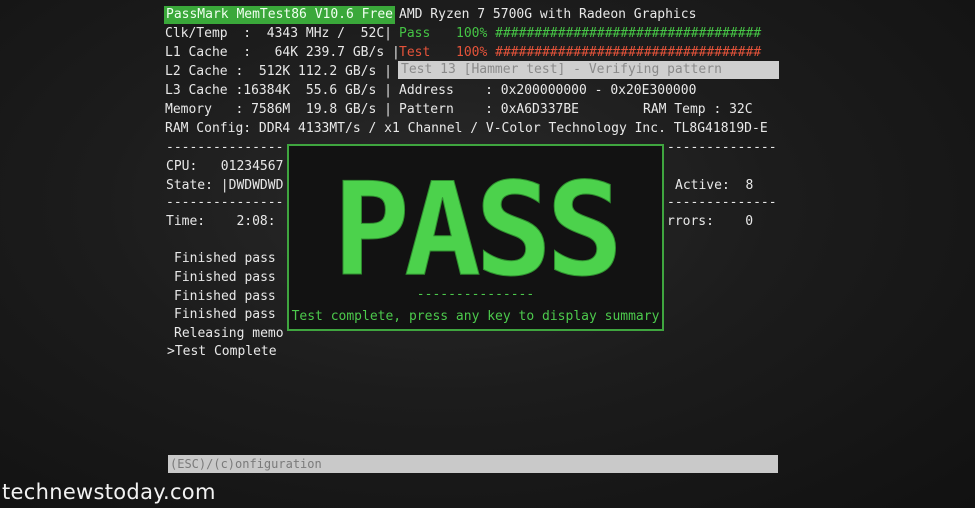  What do you see at coordinates (279, 15) in the screenshot?
I see `app-title: PassMark MemTest86 V10.6 Free` at bounding box center [279, 15].